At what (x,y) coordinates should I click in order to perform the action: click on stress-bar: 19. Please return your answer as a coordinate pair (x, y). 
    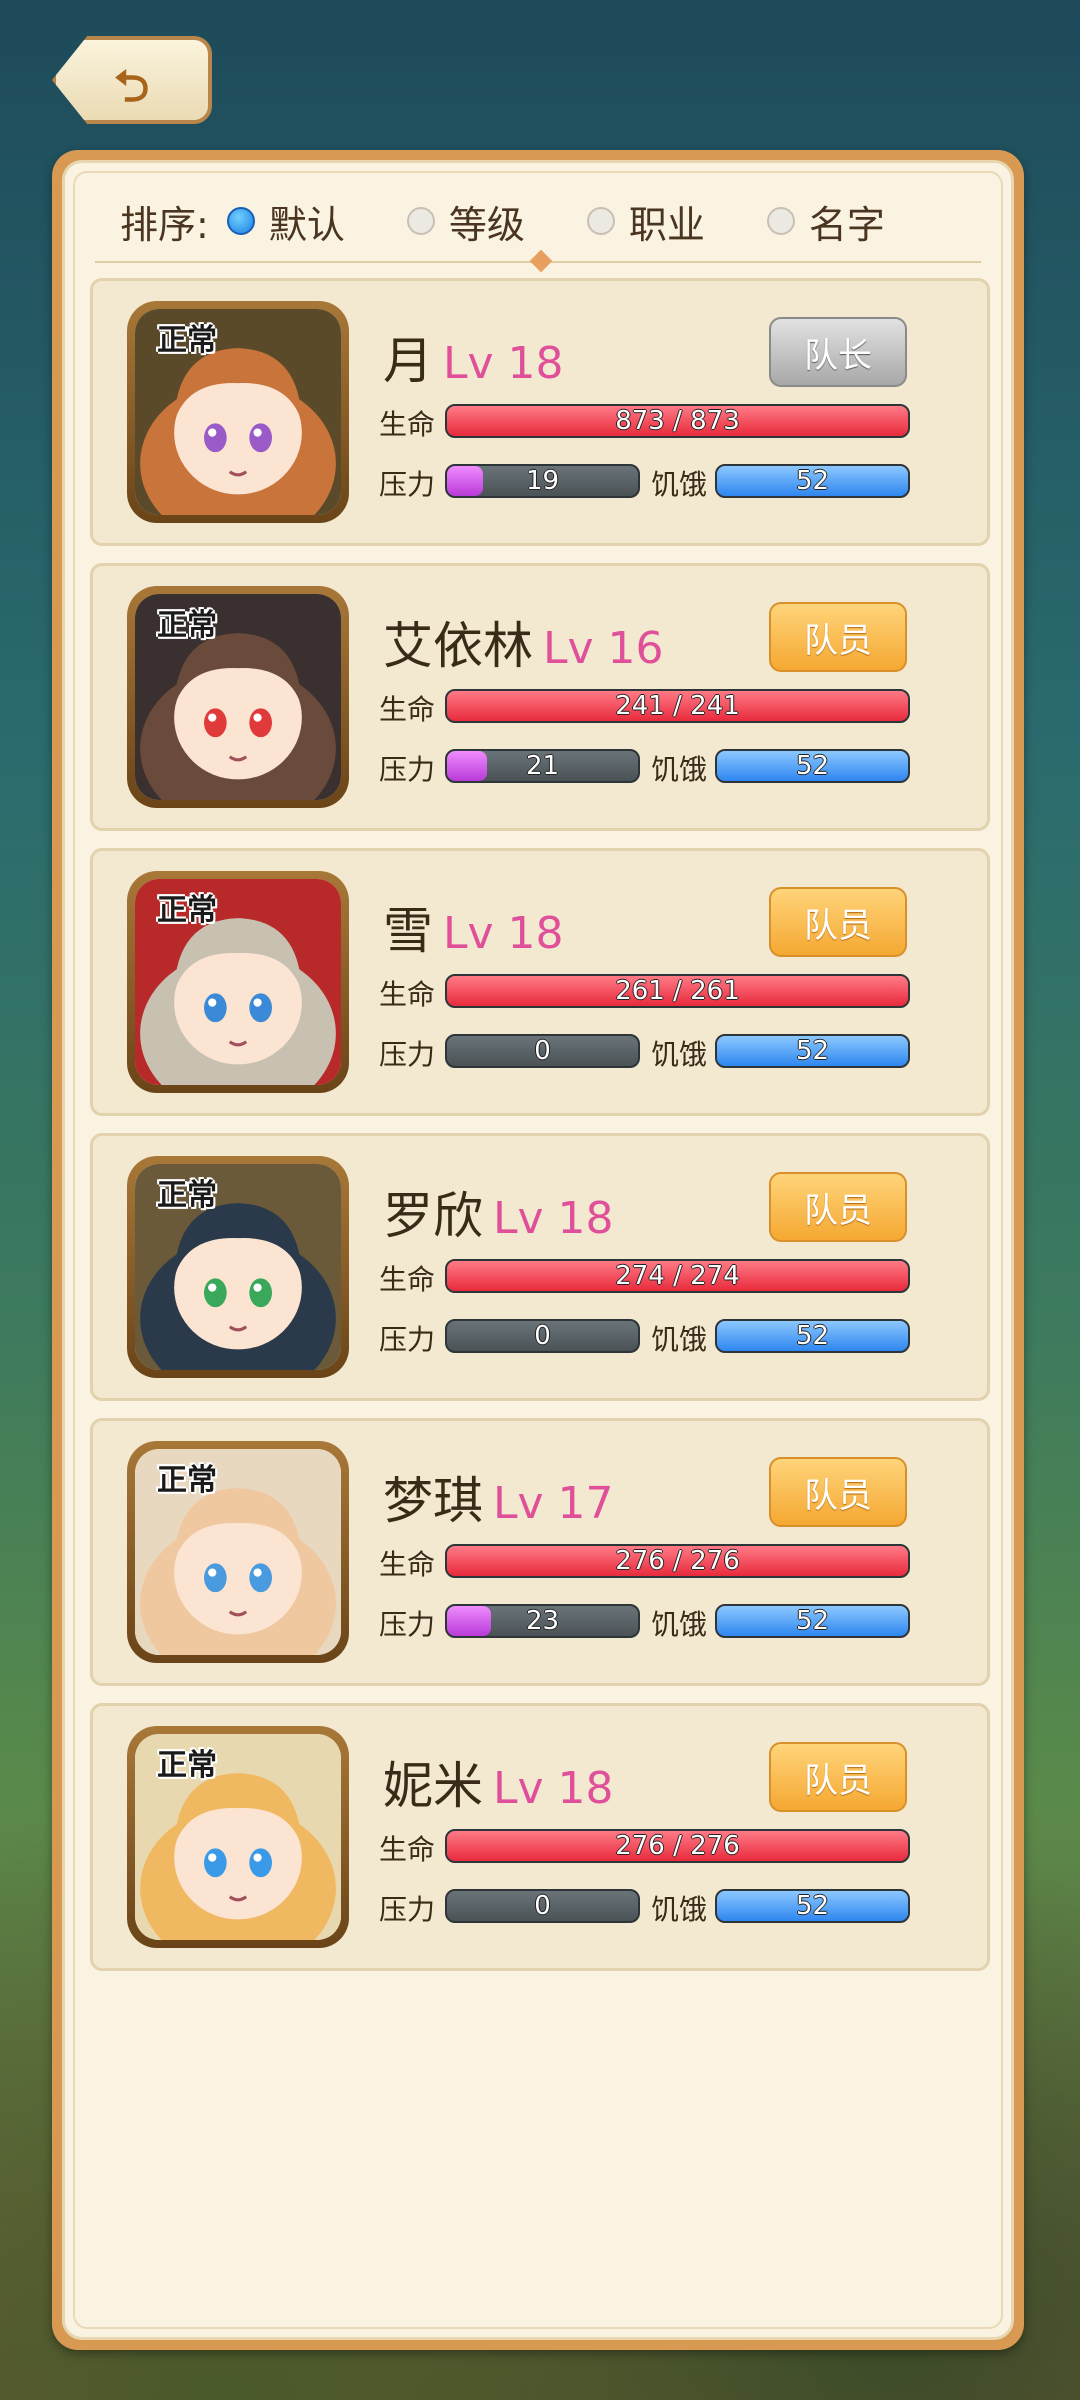
    Looking at the image, I should click on (542, 481).